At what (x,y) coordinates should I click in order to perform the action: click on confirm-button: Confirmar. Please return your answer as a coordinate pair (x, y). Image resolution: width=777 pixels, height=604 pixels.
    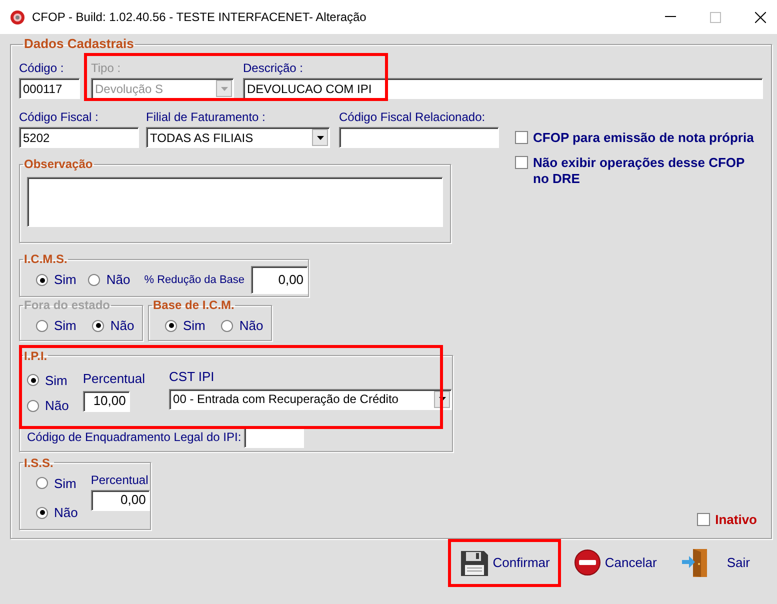
    Looking at the image, I should click on (504, 562).